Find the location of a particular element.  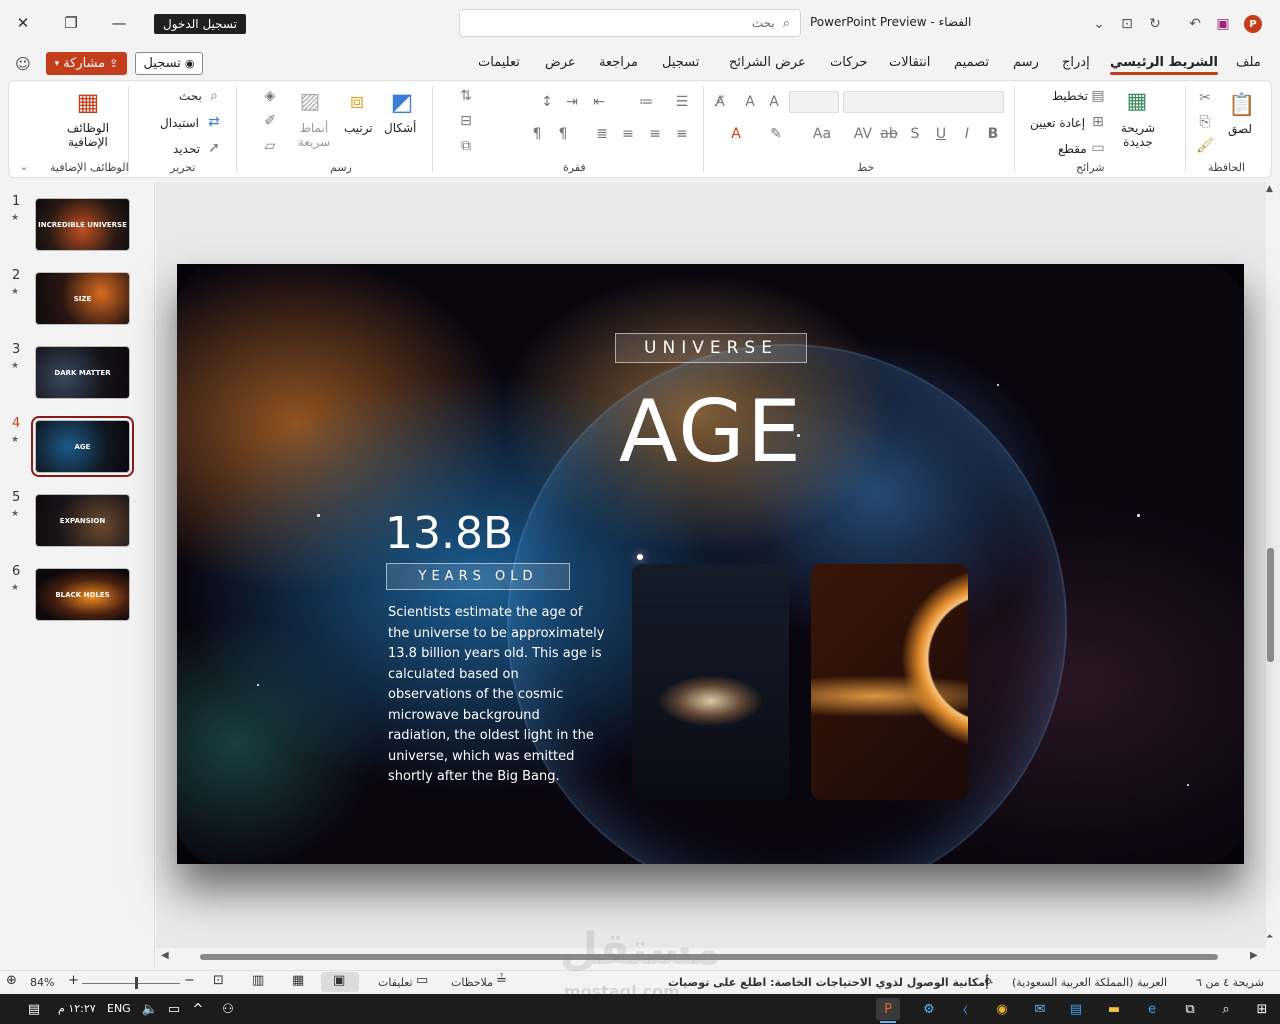

slide-thumbnail-2: SIZE is located at coordinates (82, 298).